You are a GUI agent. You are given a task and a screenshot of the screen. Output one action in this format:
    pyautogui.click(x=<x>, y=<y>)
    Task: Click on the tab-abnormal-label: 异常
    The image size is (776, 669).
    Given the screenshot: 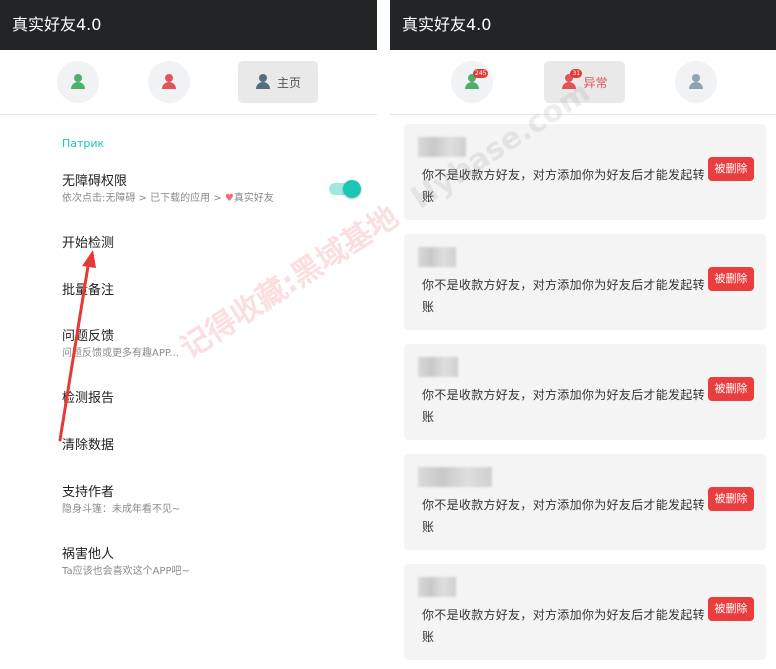 What is the action you would take?
    pyautogui.click(x=595, y=82)
    